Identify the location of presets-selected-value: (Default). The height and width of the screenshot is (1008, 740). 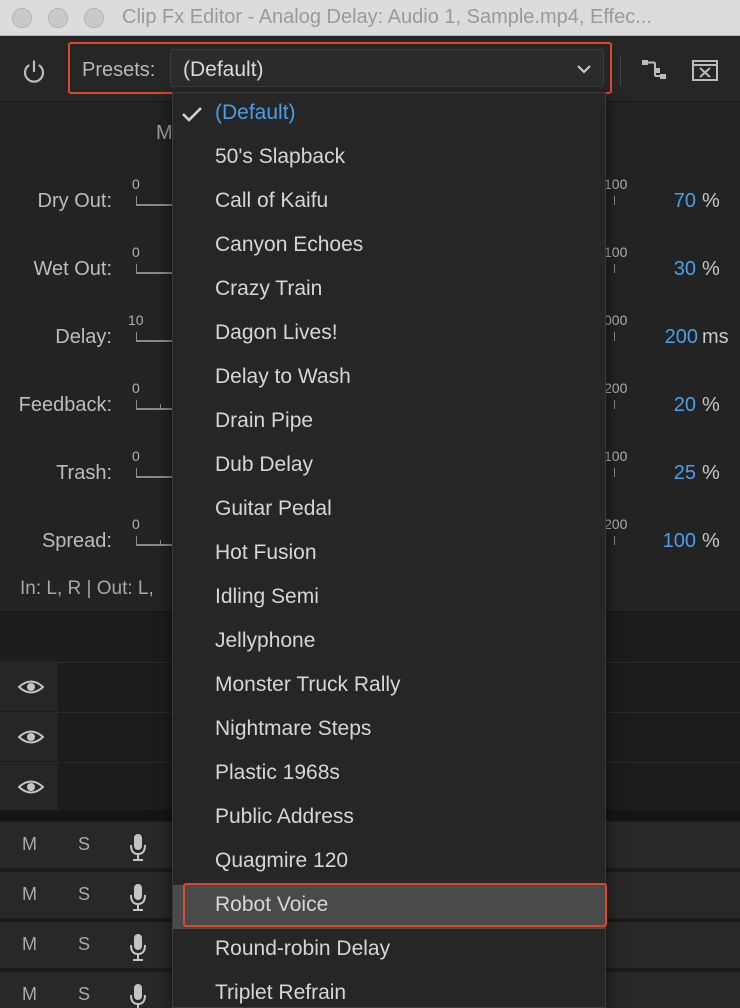
(223, 69).